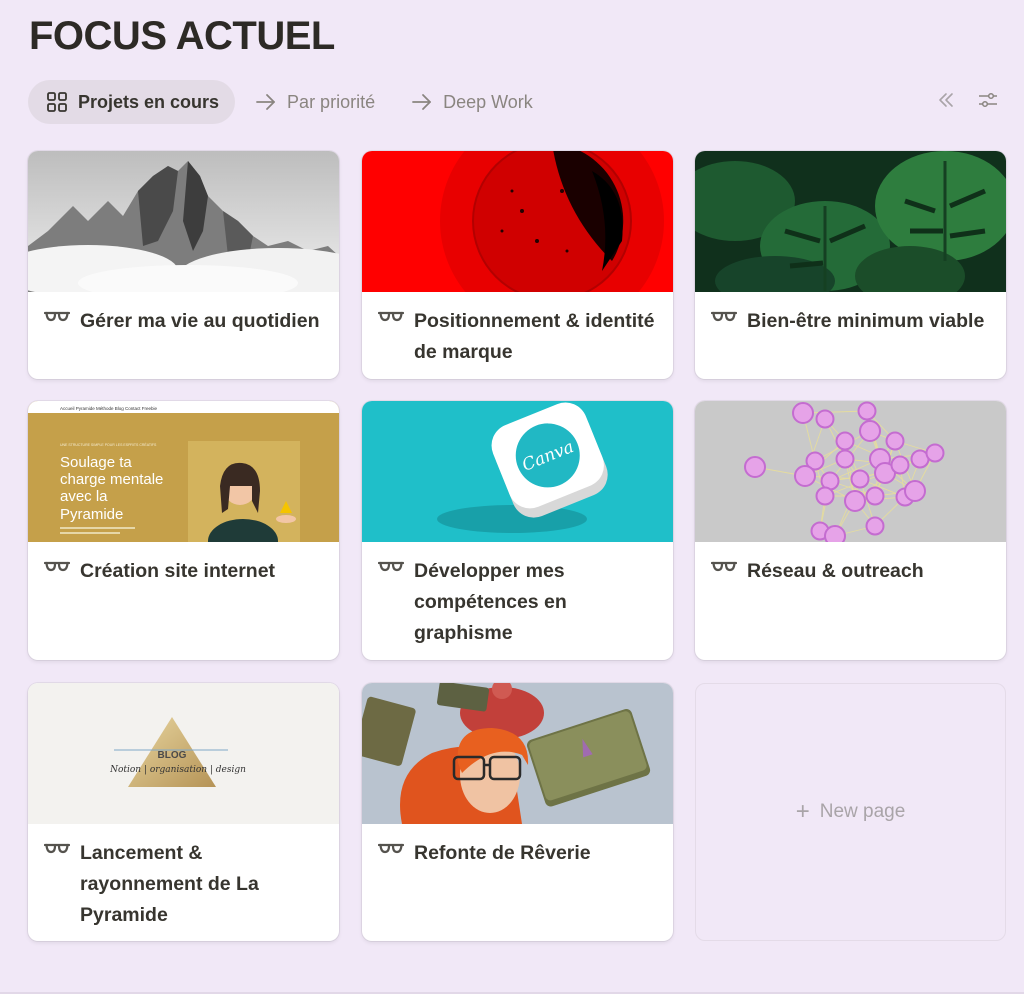 This screenshot has width=1024, height=994. I want to click on tab-deep-work: Deep Work, so click(471, 102).